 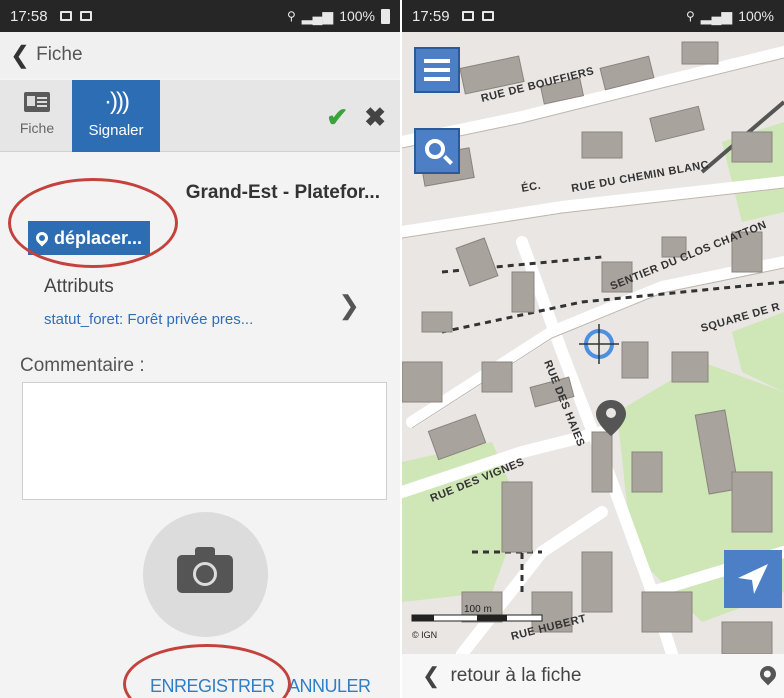 What do you see at coordinates (431, 16) in the screenshot?
I see `status-time-map: 17:59` at bounding box center [431, 16].